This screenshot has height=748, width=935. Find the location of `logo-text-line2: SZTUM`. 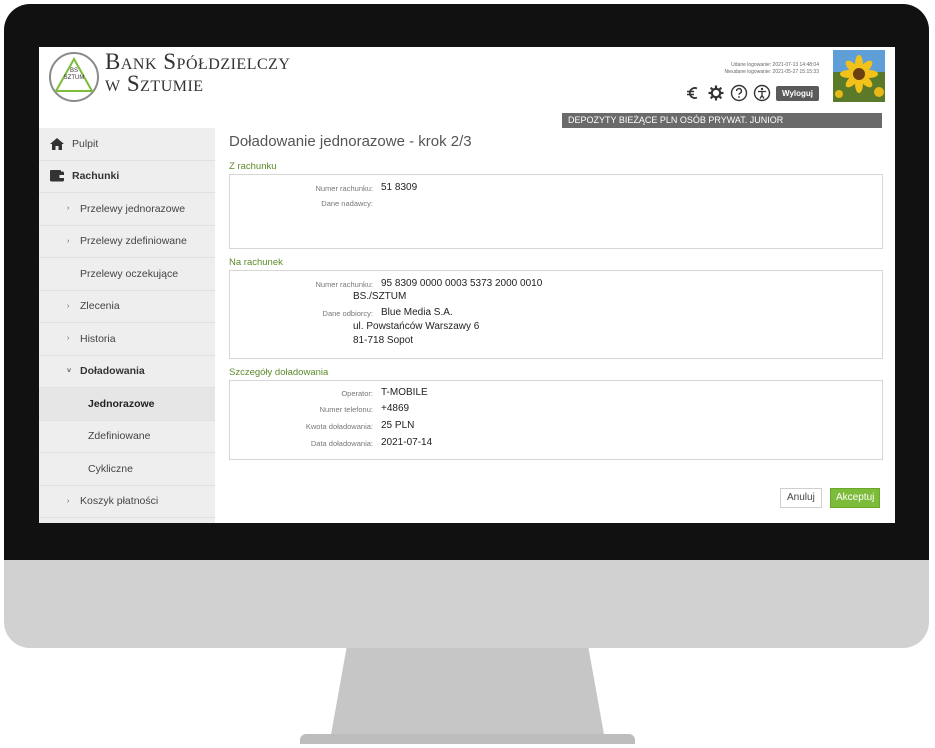

logo-text-line2: SZTUM is located at coordinates (74, 78).